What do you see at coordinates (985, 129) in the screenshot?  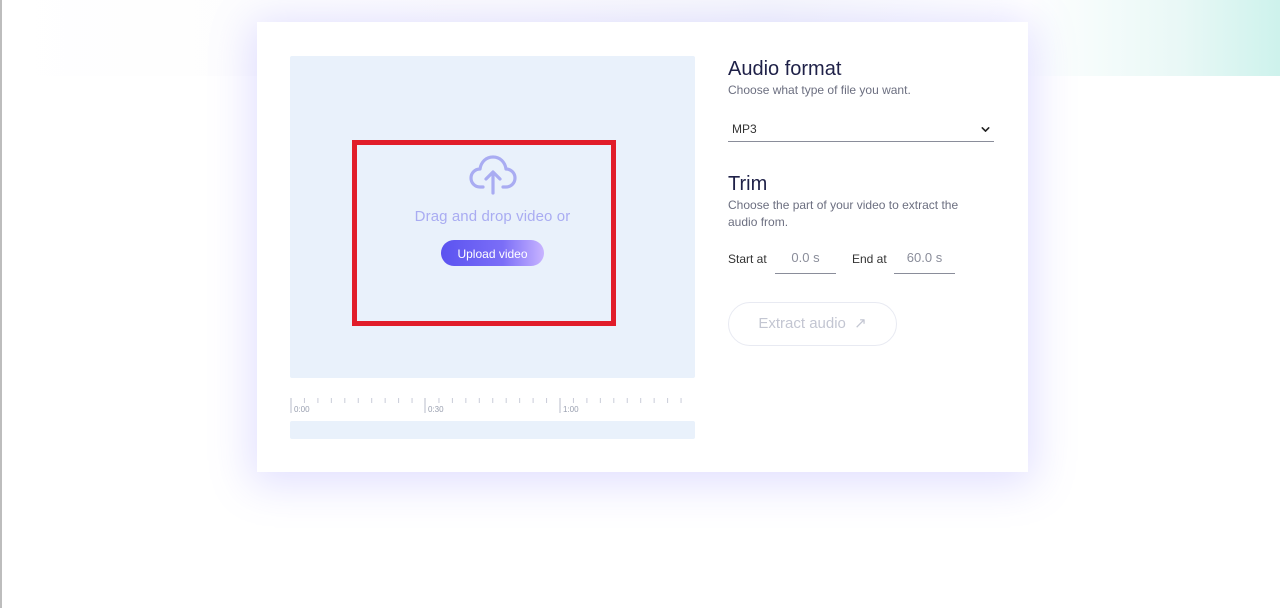 I see `chevron-down-icon` at bounding box center [985, 129].